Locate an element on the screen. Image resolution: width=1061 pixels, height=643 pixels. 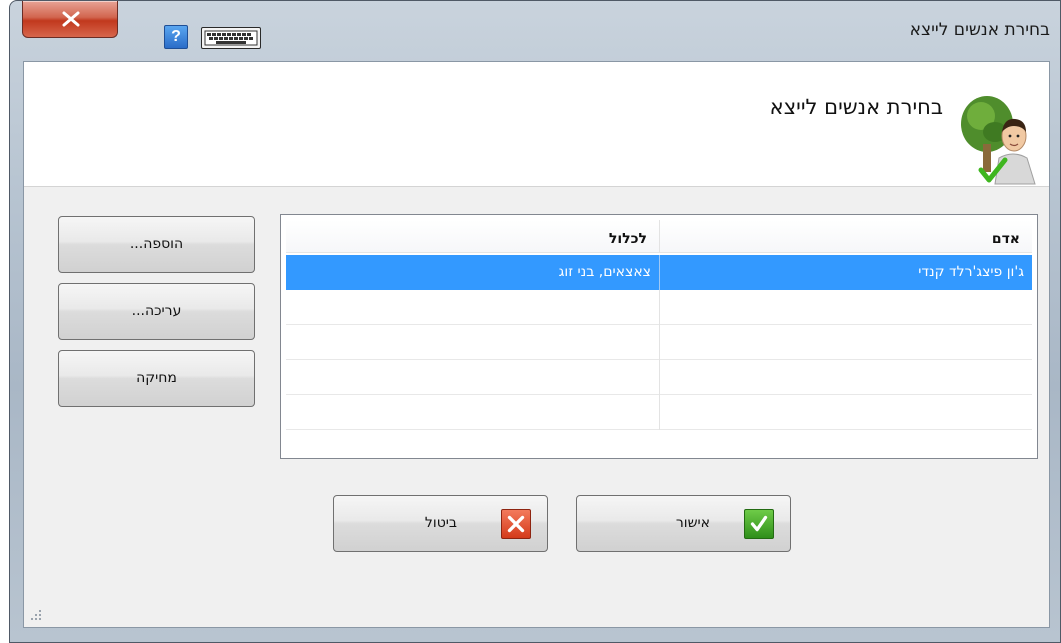
keyboard-button is located at coordinates (231, 38).